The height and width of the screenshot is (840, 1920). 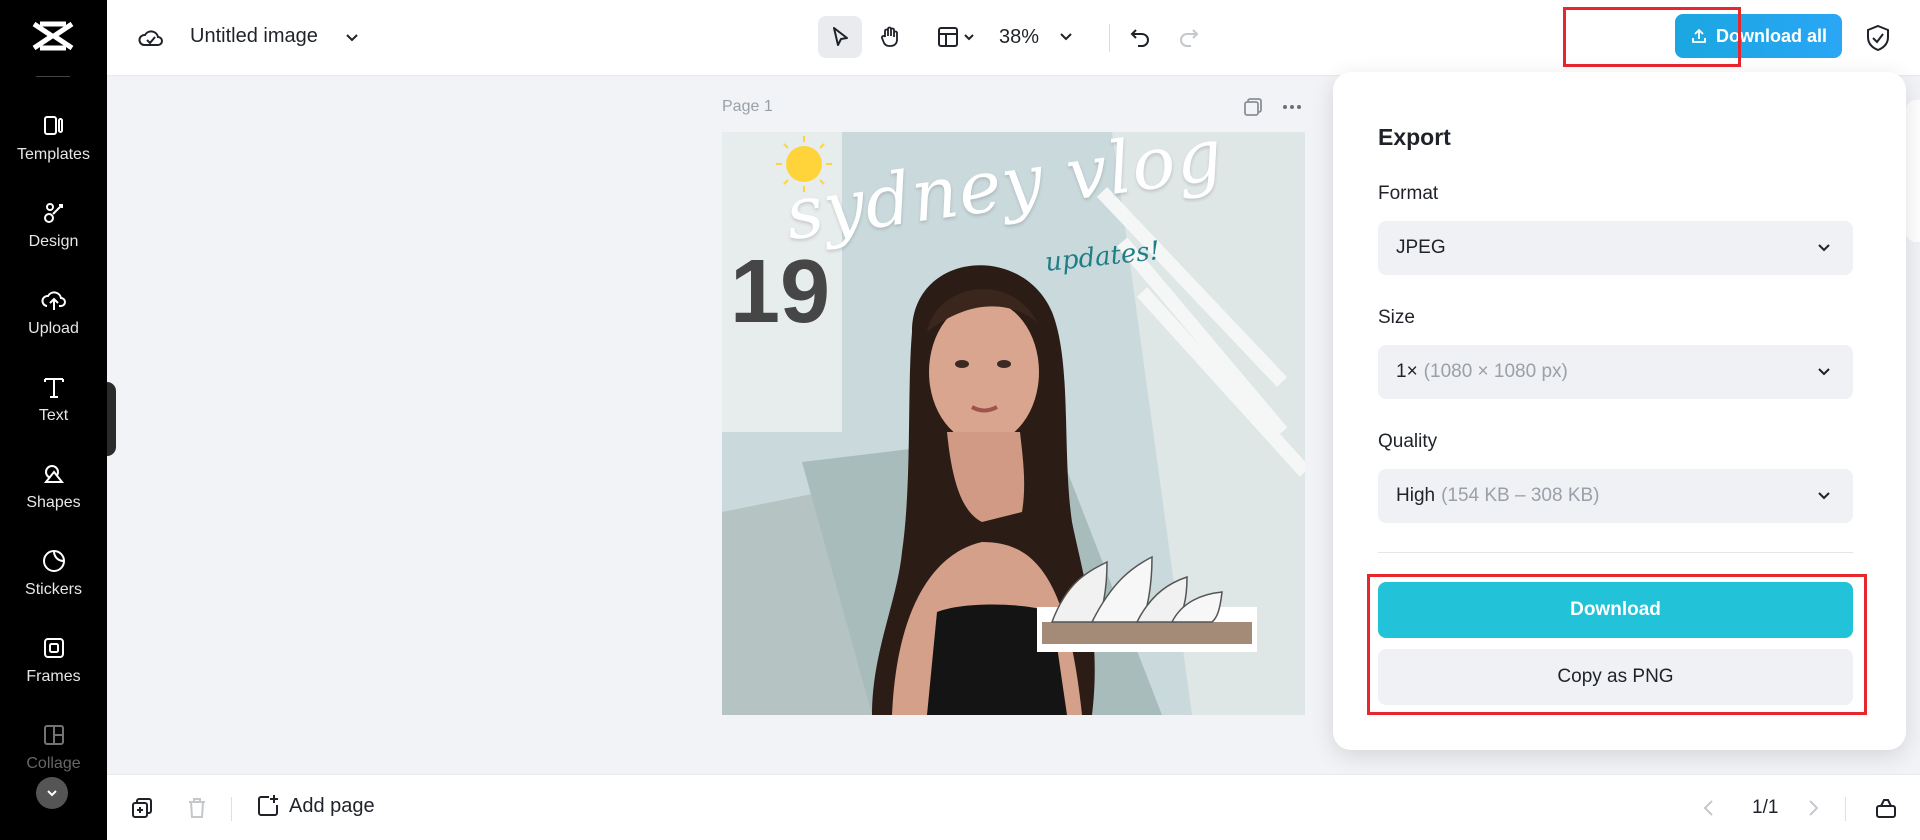 I want to click on sidebar-item-label: Design, so click(x=53, y=241).